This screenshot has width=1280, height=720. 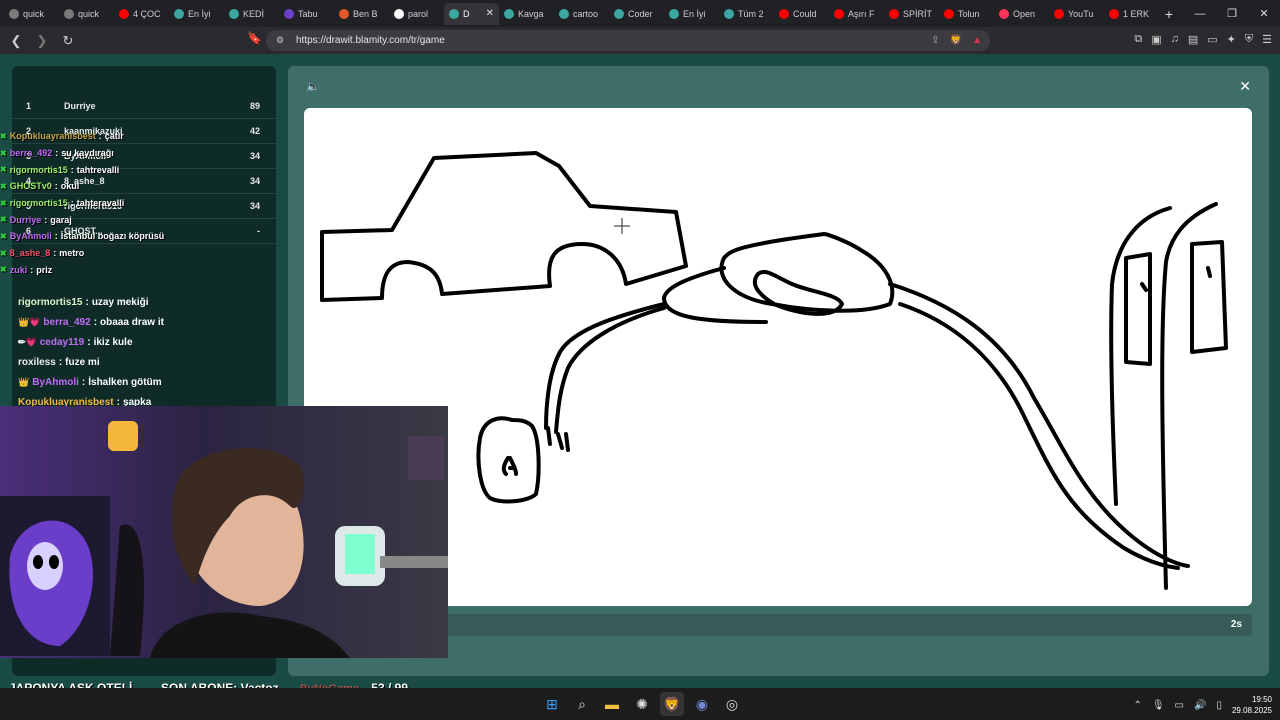 I want to click on leo-ai-icon: ✦, so click(x=1231, y=39).